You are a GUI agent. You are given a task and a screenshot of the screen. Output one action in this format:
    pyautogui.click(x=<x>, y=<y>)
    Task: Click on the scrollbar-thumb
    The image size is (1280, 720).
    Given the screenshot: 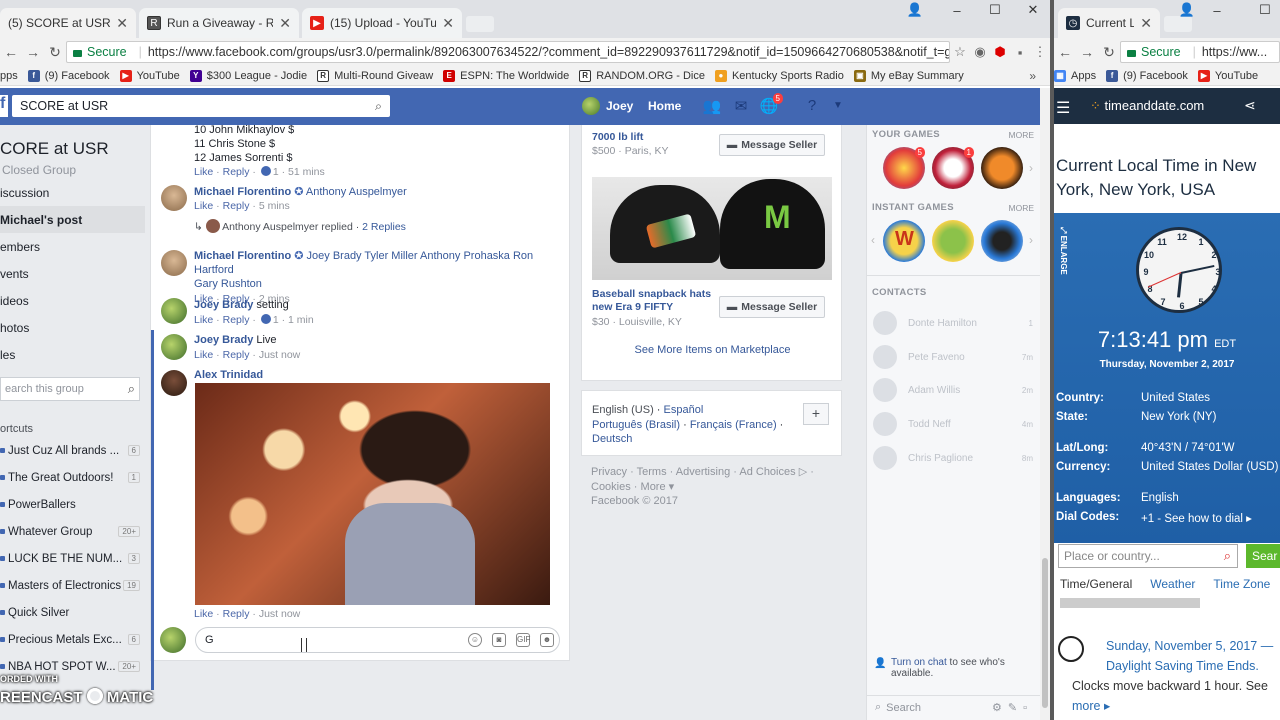 What is the action you would take?
    pyautogui.click(x=1045, y=633)
    